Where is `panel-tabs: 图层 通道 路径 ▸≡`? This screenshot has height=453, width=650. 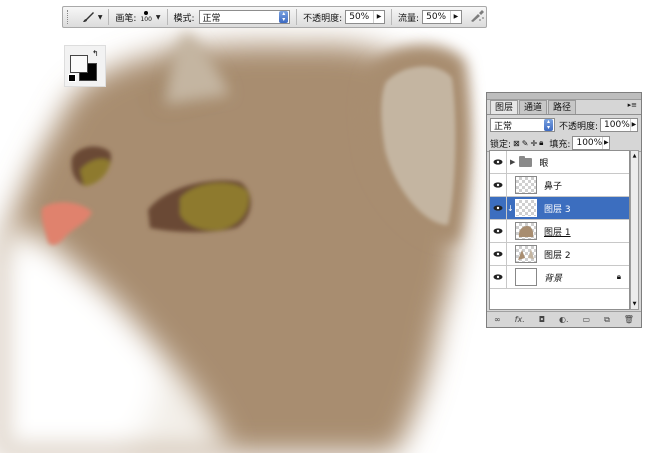 panel-tabs: 图层 通道 路径 ▸≡ is located at coordinates (564, 107).